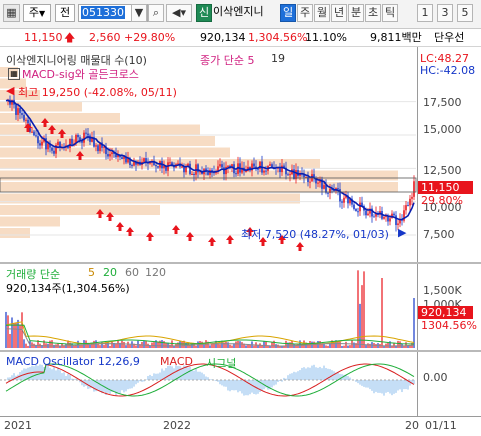 The height and width of the screenshot is (436, 481). I want to click on period-tab-2: 월, so click(322, 13).